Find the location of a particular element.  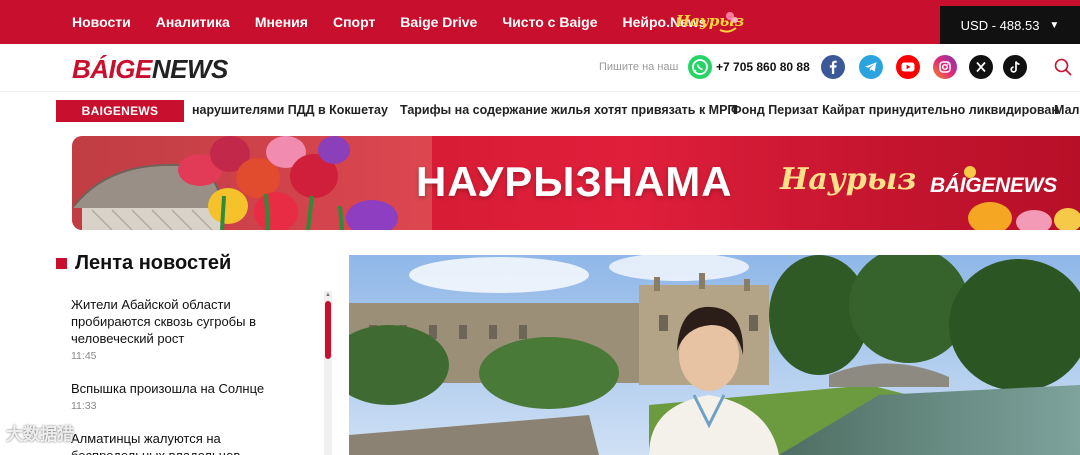

chevron-down-icon: ▼ is located at coordinates (1054, 25).